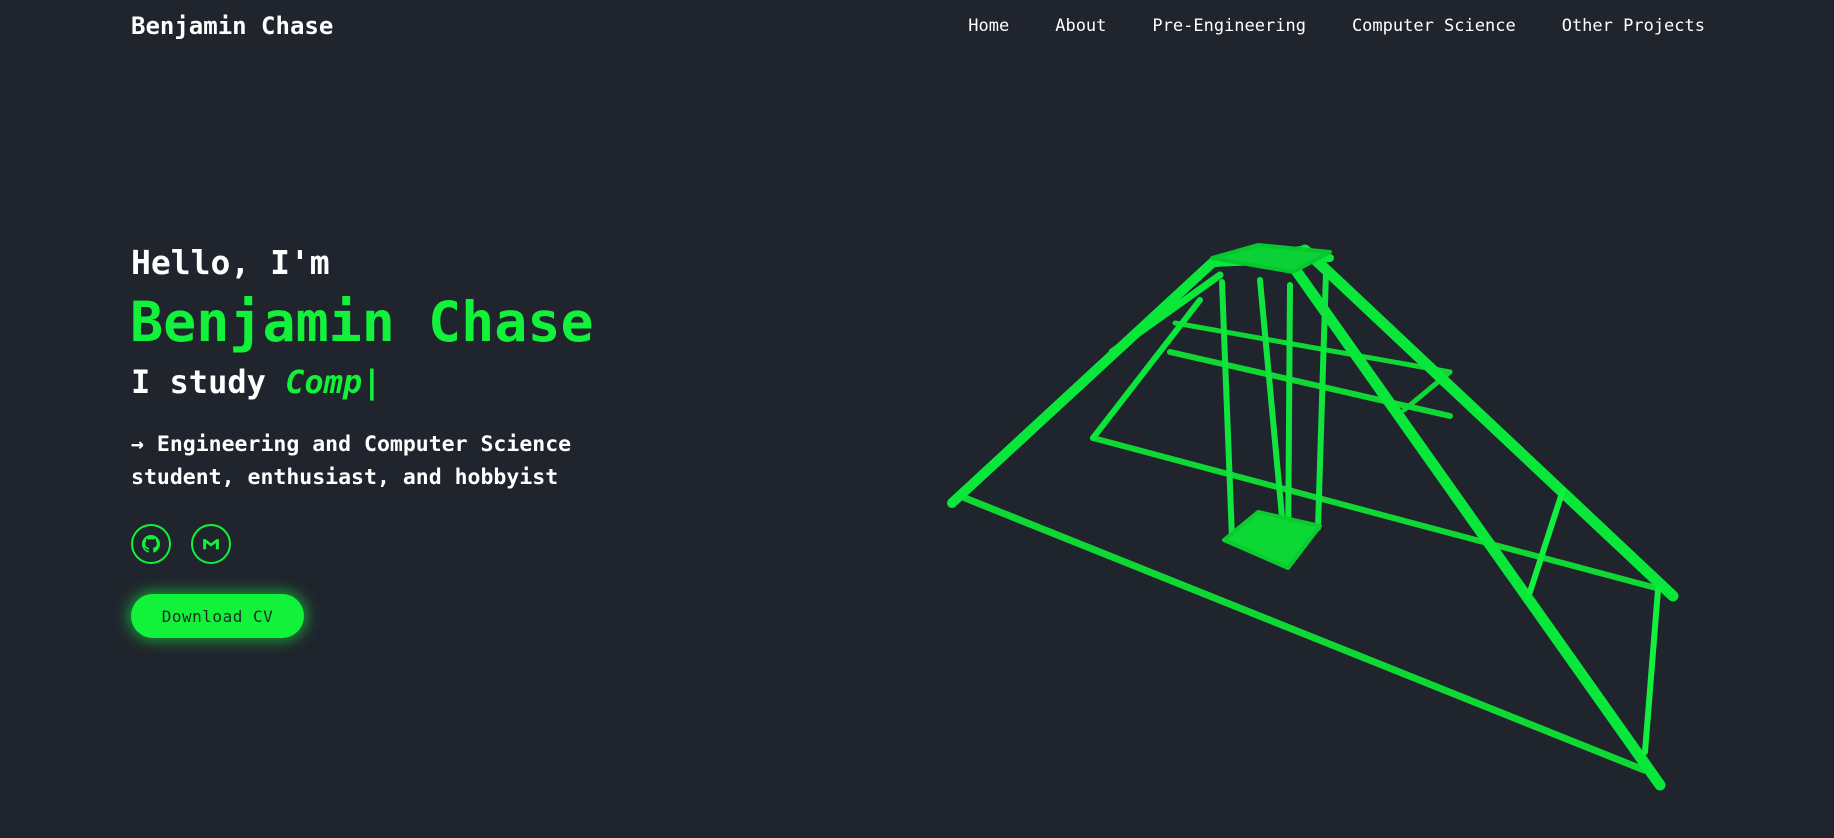  Describe the element at coordinates (1434, 26) in the screenshot. I see `nav-computer-science: Computer Science` at that location.